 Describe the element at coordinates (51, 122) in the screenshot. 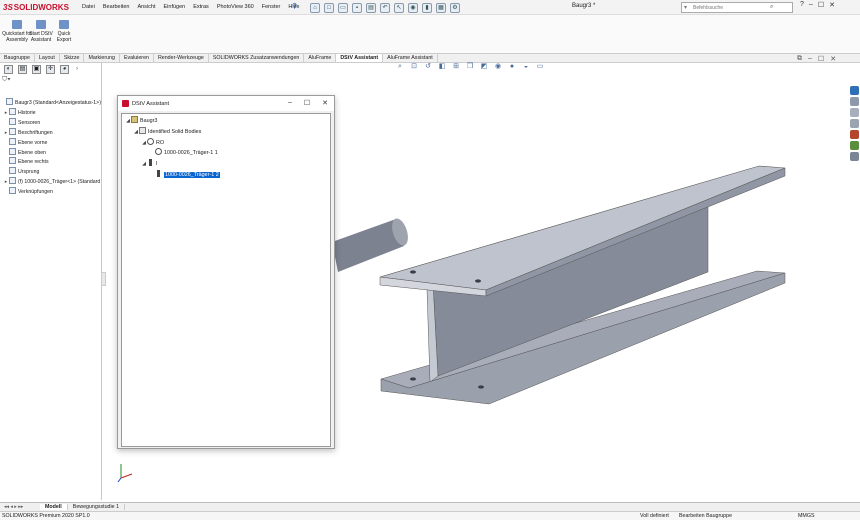

I see `feature-tree-item: Sensoren` at that location.